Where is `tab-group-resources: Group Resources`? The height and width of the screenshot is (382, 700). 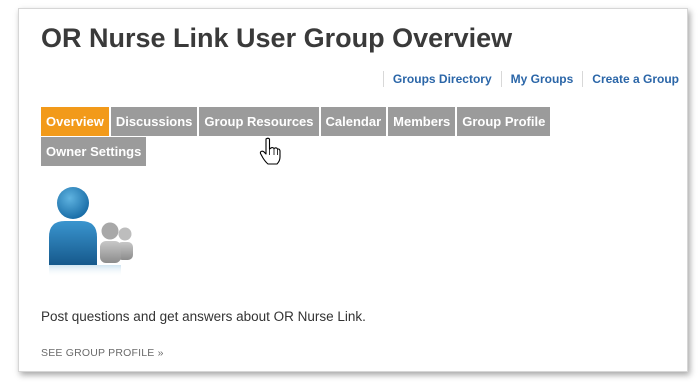 tab-group-resources: Group Resources is located at coordinates (259, 121).